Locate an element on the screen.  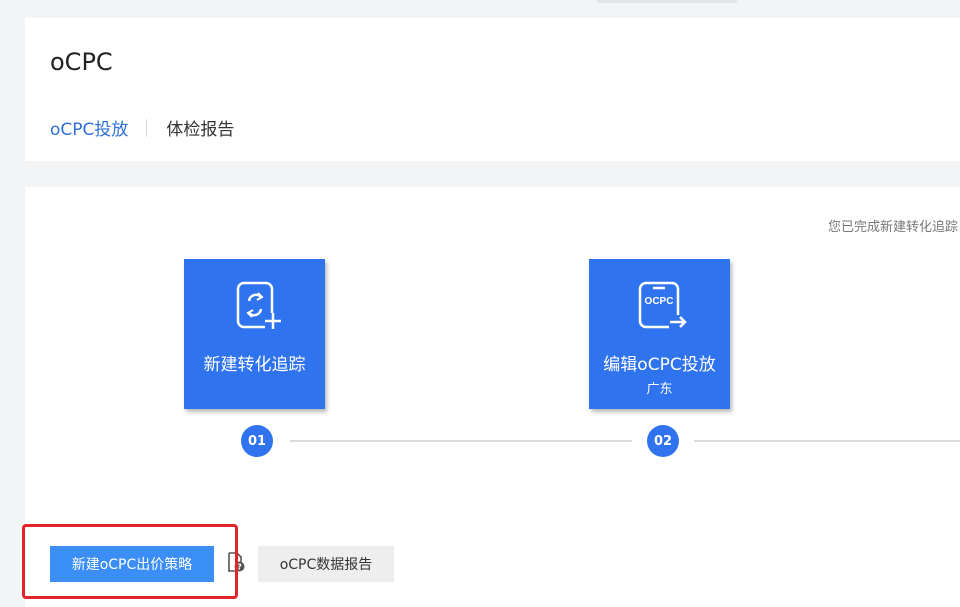
step-label: 新建转化追踪 is located at coordinates (254, 365).